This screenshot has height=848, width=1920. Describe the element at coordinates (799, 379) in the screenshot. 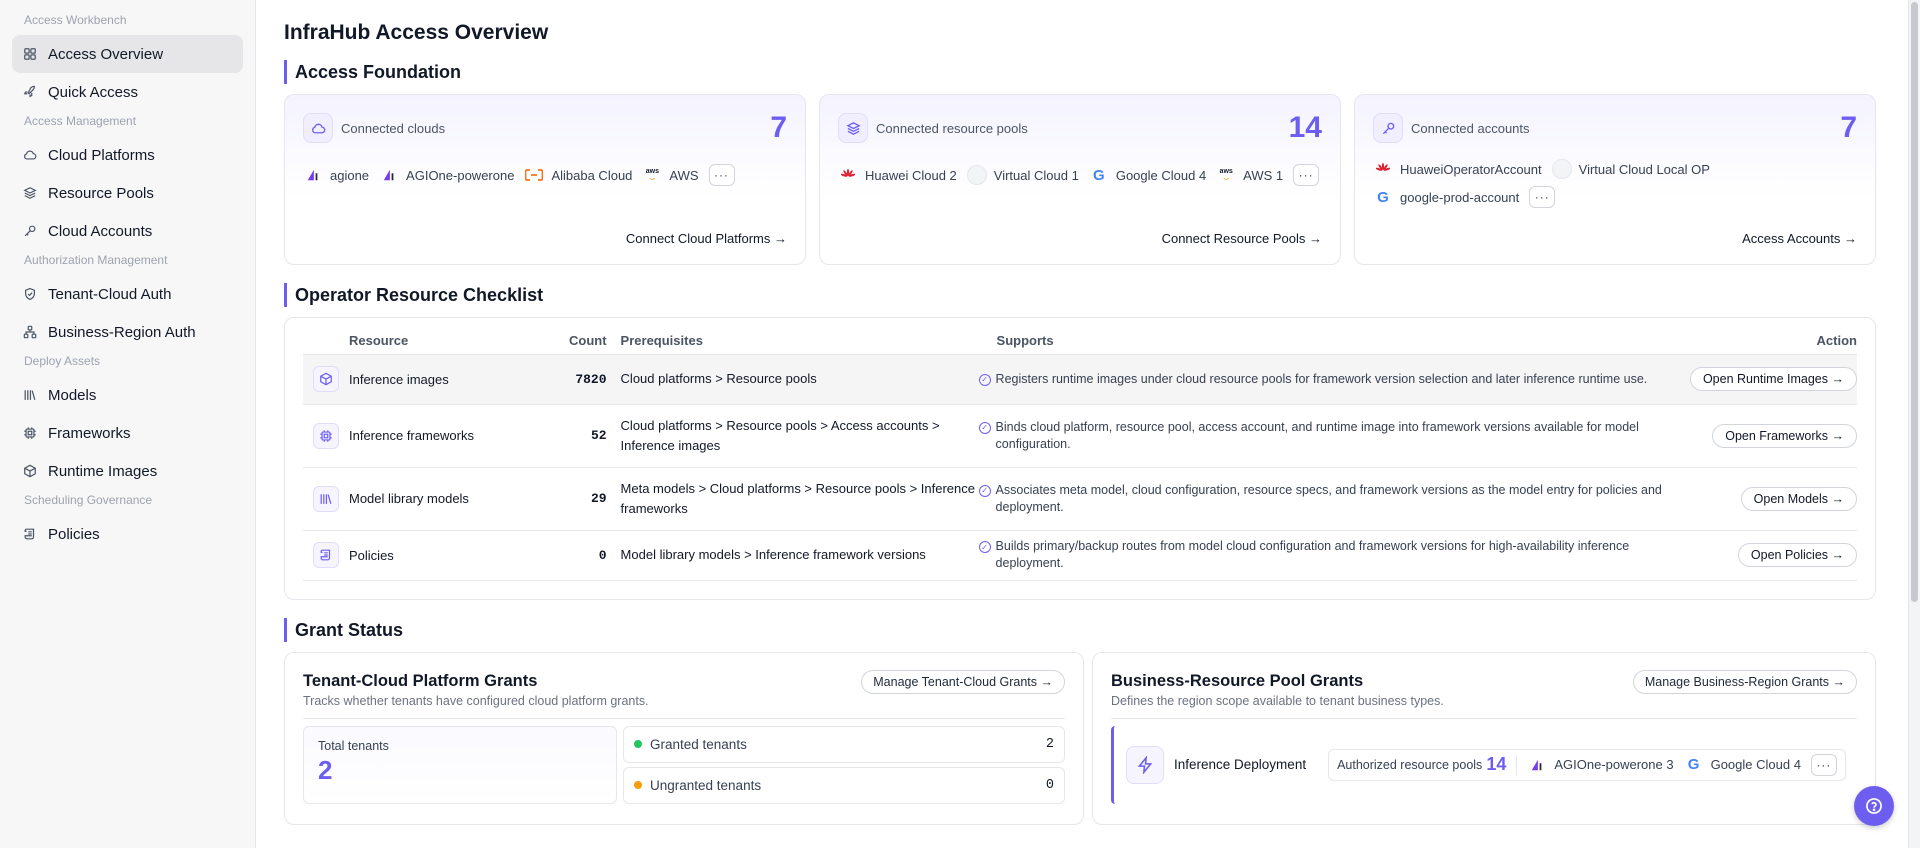

I see `prerequisites: Cloud platforms > Resource pools` at that location.